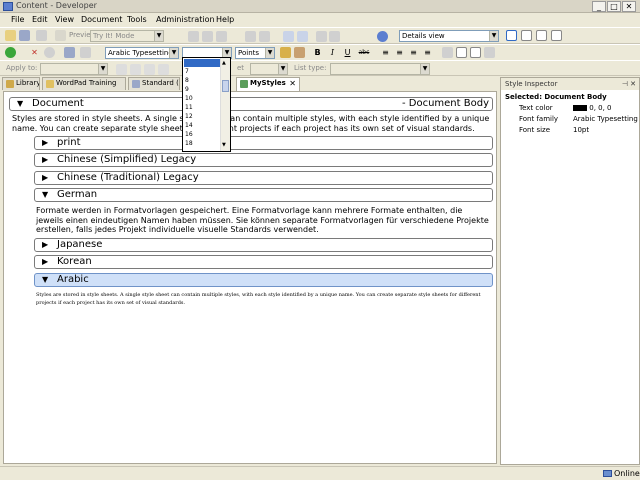 The image size is (640, 480). I want to click on redo-icon, so click(302, 36).